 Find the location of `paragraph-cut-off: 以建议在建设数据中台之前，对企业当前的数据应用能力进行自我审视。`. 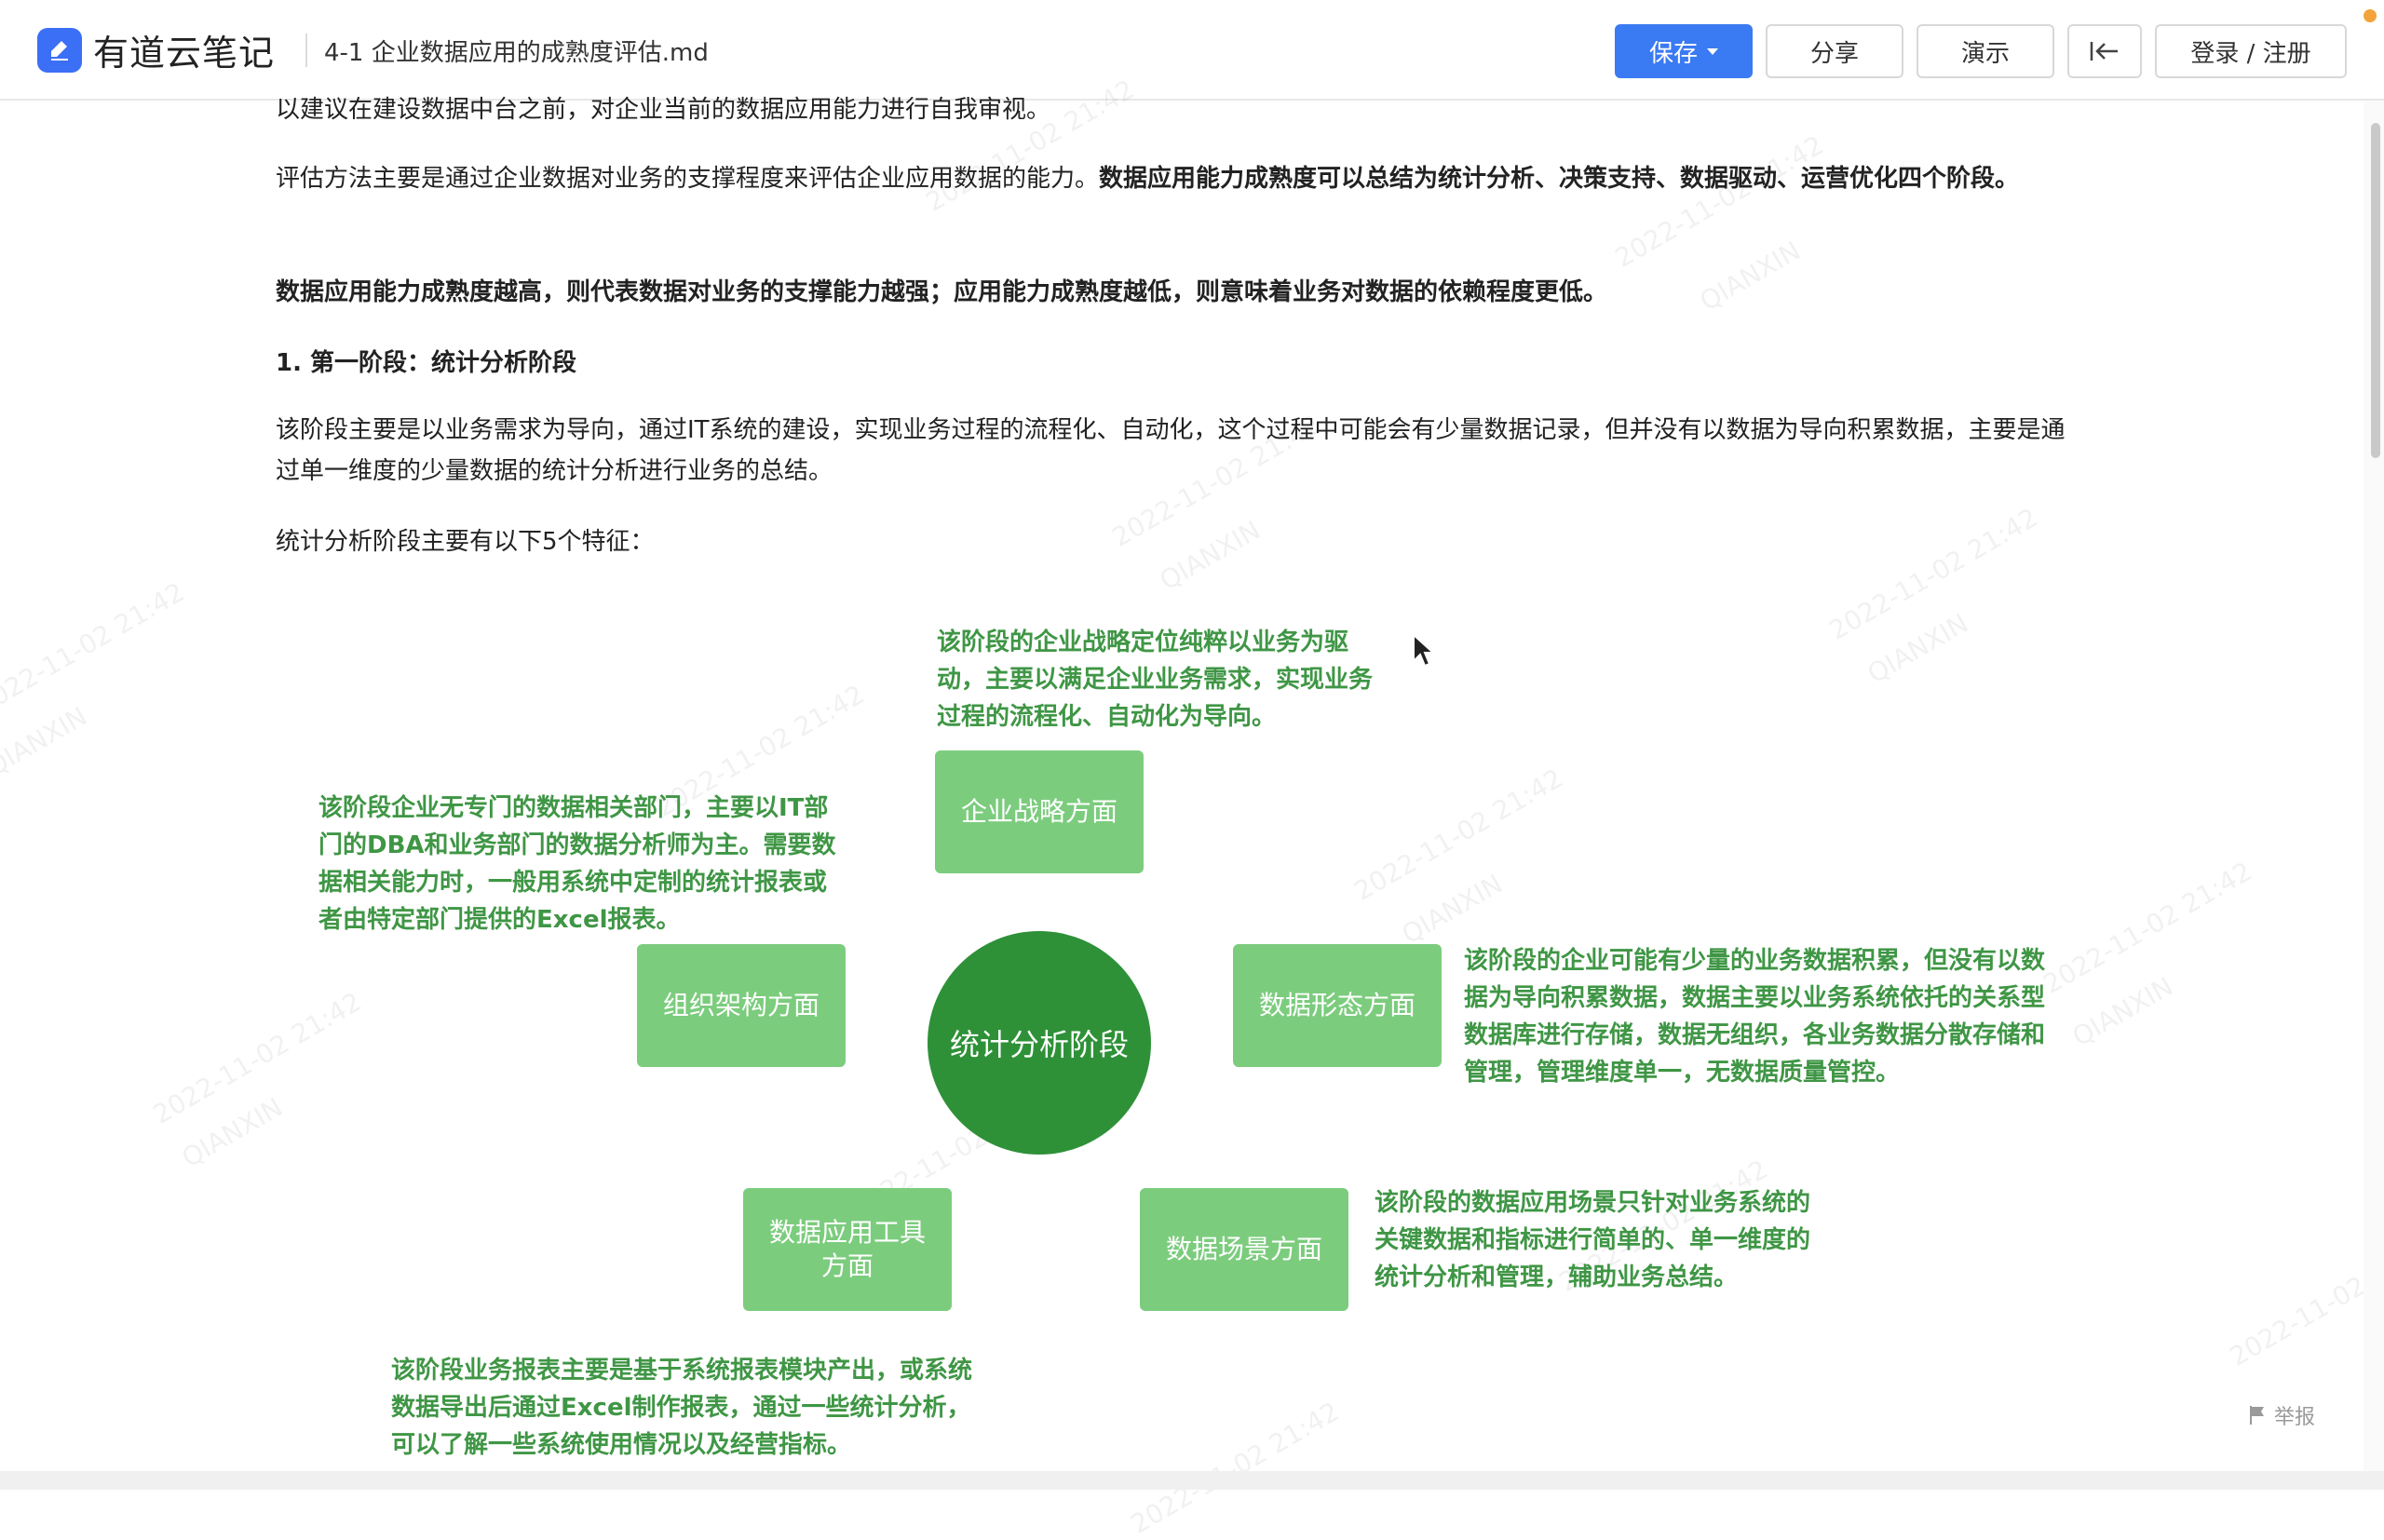

paragraph-cut-off: 以建议在建设数据中台之前，对企业当前的数据应用能力进行自我审视。 is located at coordinates (663, 110).